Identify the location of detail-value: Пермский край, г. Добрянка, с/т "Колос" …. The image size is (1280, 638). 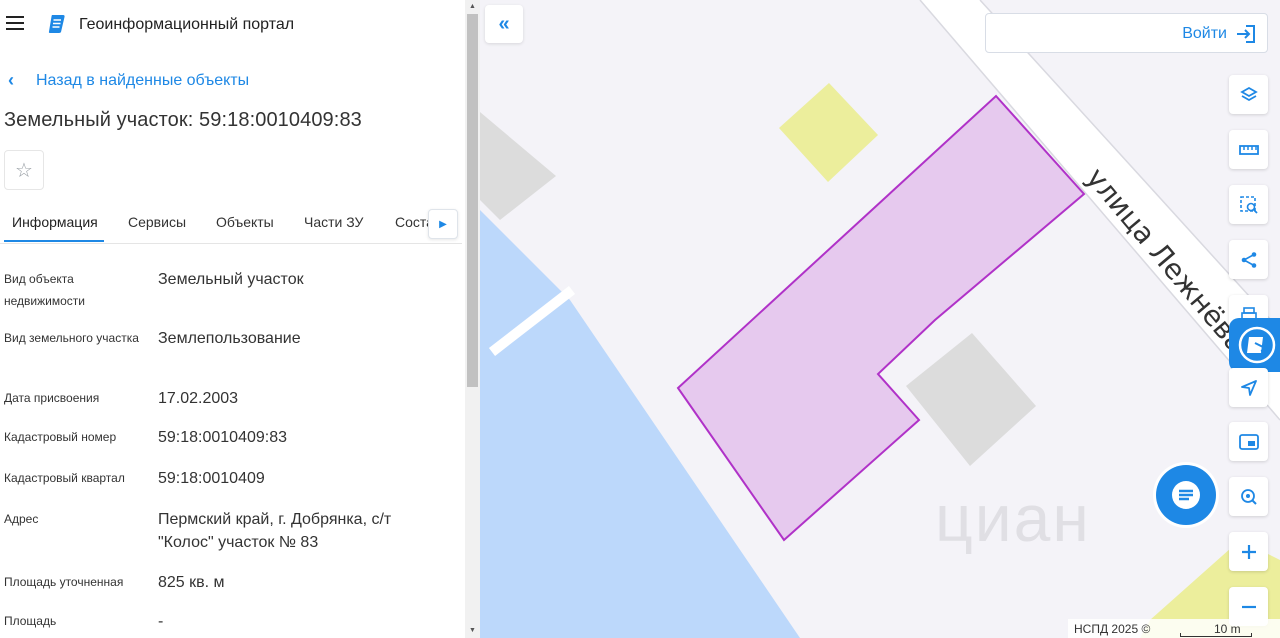
(275, 531).